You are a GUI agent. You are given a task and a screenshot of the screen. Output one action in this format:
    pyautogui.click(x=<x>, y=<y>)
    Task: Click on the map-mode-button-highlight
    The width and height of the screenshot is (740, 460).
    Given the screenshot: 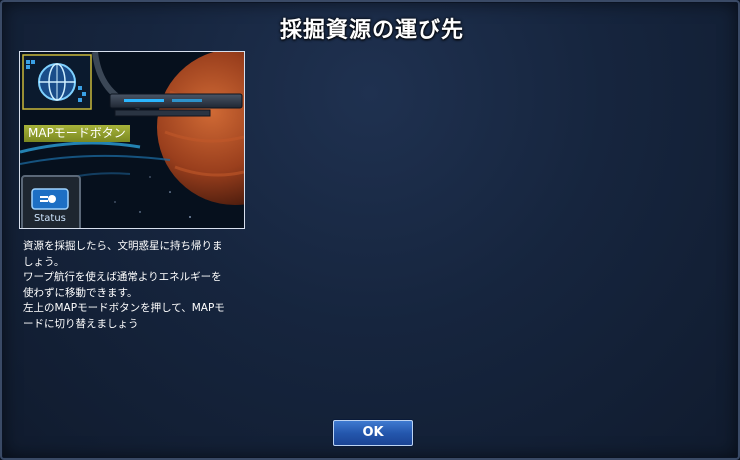 What is the action you would take?
    pyautogui.click(x=57, y=82)
    